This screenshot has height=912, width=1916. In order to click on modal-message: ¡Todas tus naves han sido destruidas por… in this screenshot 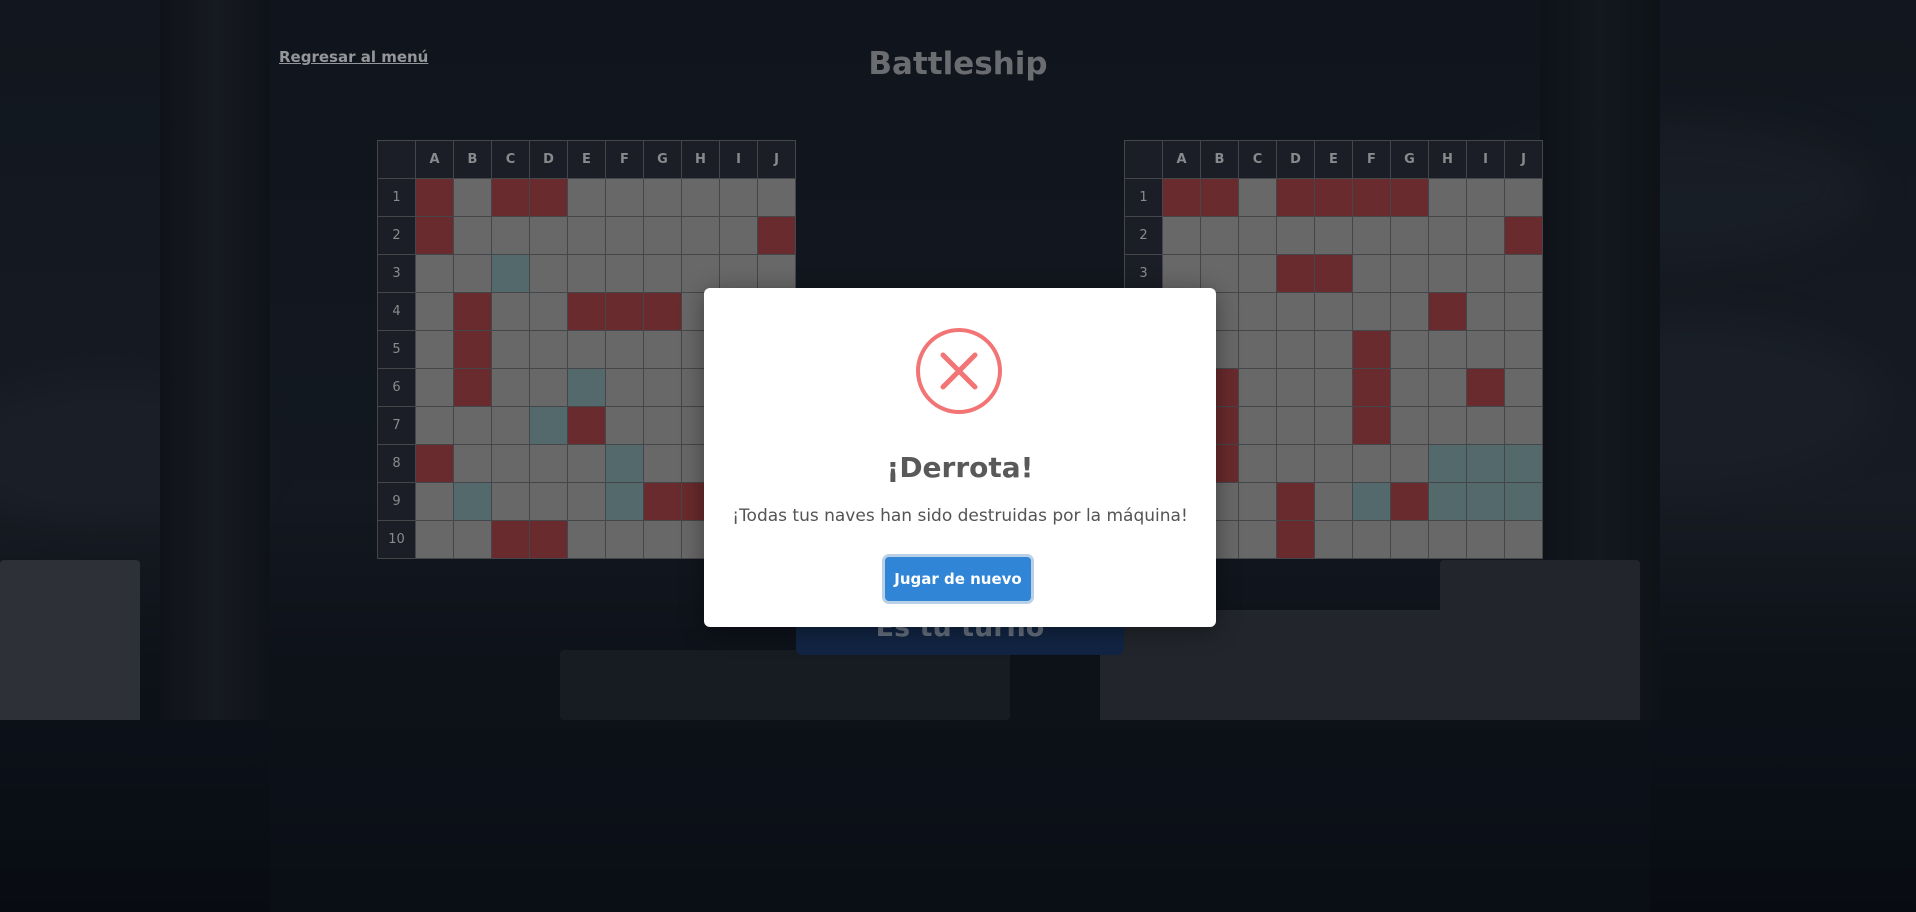, I will do `click(960, 516)`.